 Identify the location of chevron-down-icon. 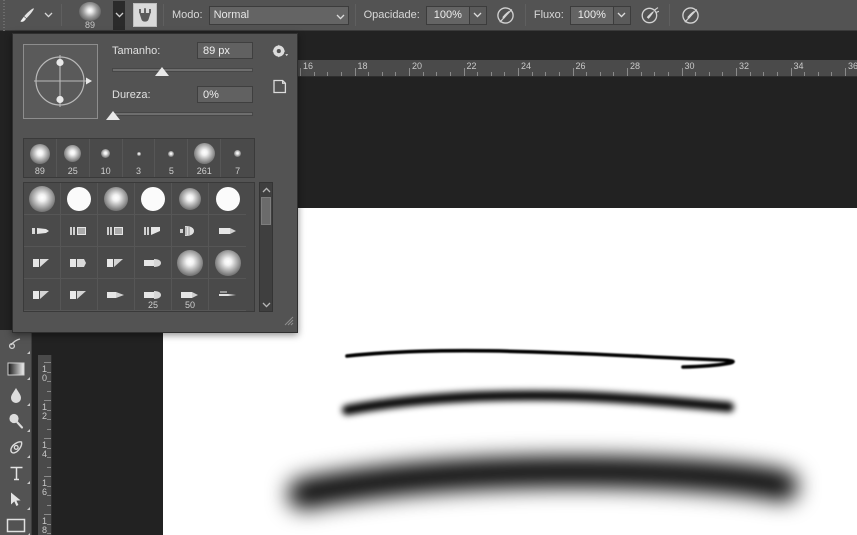
(340, 17).